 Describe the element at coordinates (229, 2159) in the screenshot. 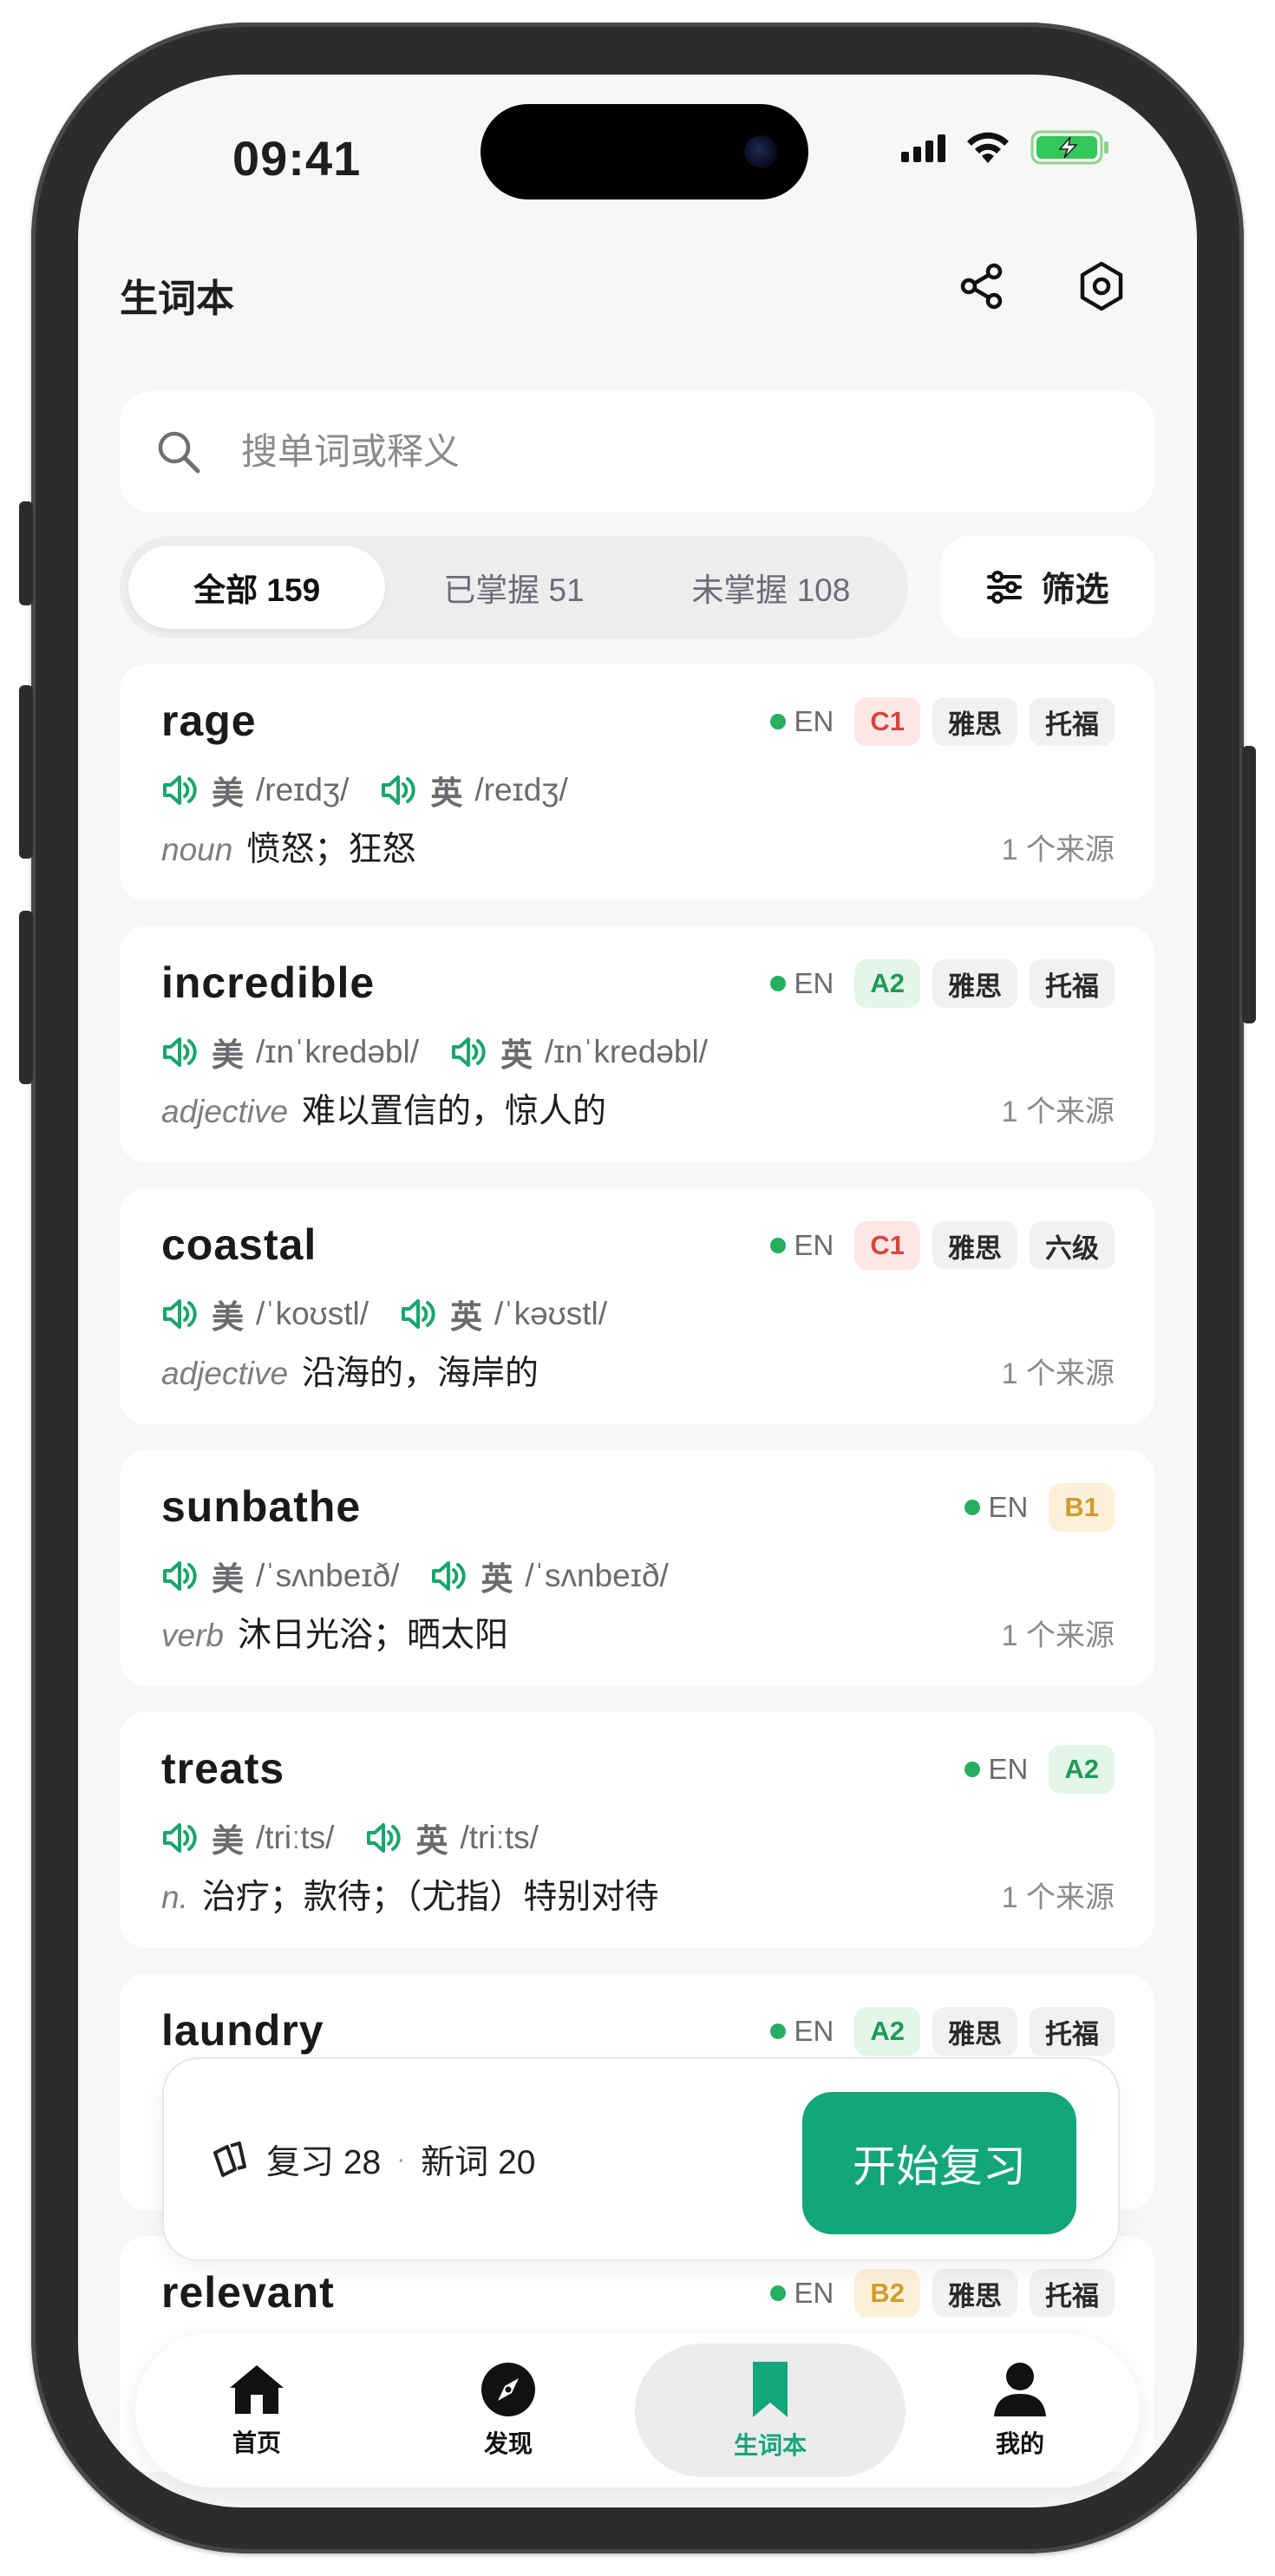

I see `flashcards-icon` at that location.